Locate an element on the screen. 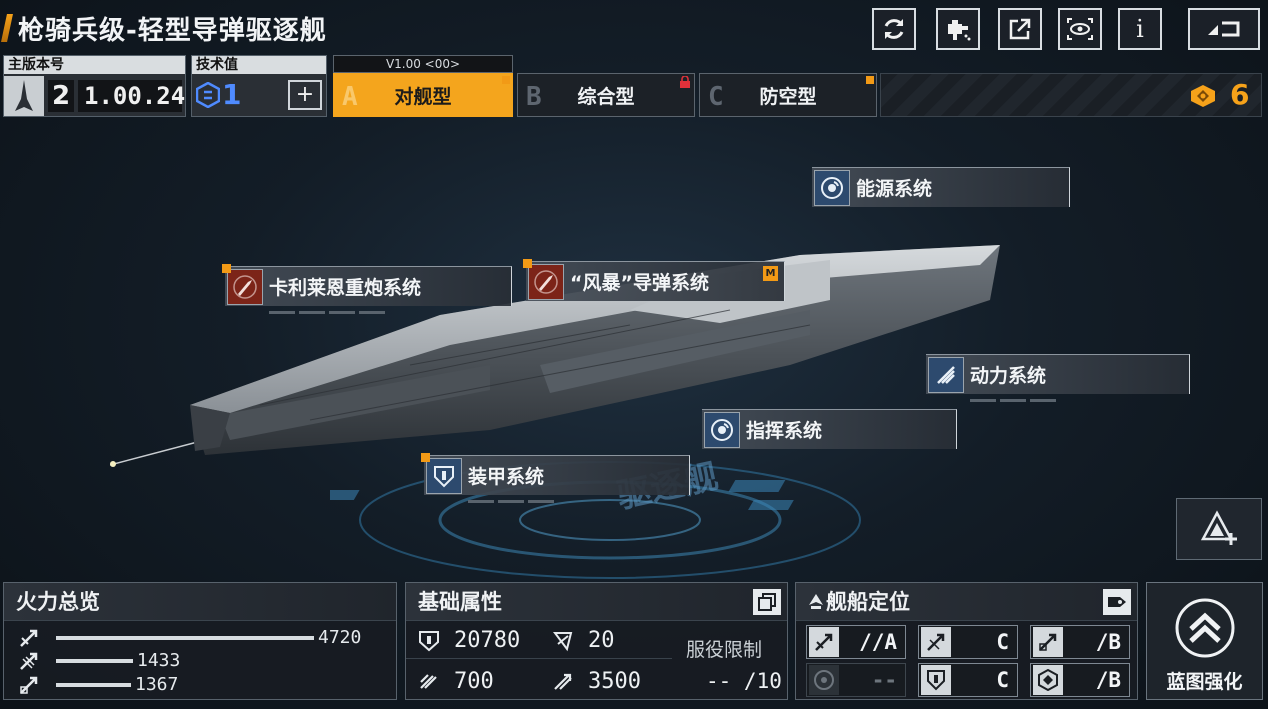  refresh-icon is located at coordinates (894, 29).